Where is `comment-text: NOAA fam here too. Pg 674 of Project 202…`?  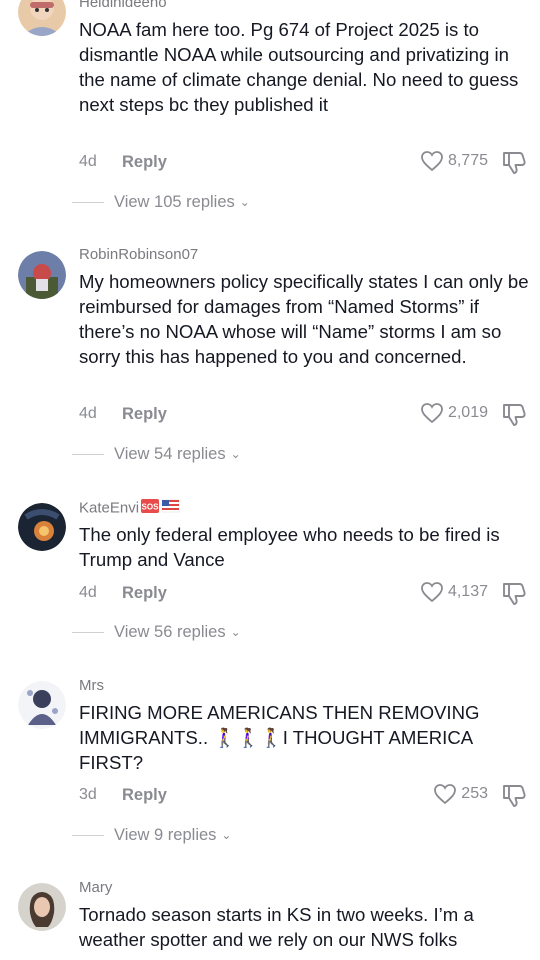 comment-text: NOAA fam here too. Pg 674 of Project 202… is located at coordinates (299, 67).